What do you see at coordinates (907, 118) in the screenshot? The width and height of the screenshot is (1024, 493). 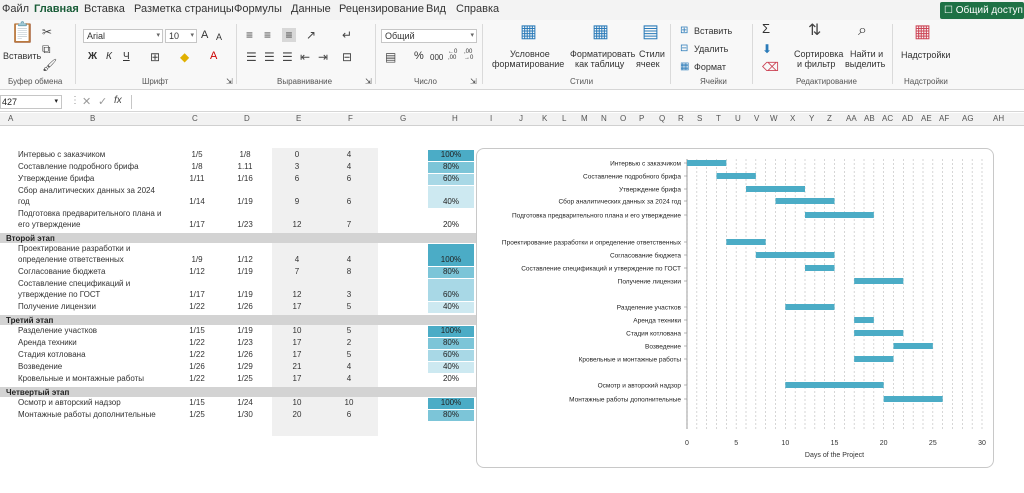 I see `column-header-AD: AD` at bounding box center [907, 118].